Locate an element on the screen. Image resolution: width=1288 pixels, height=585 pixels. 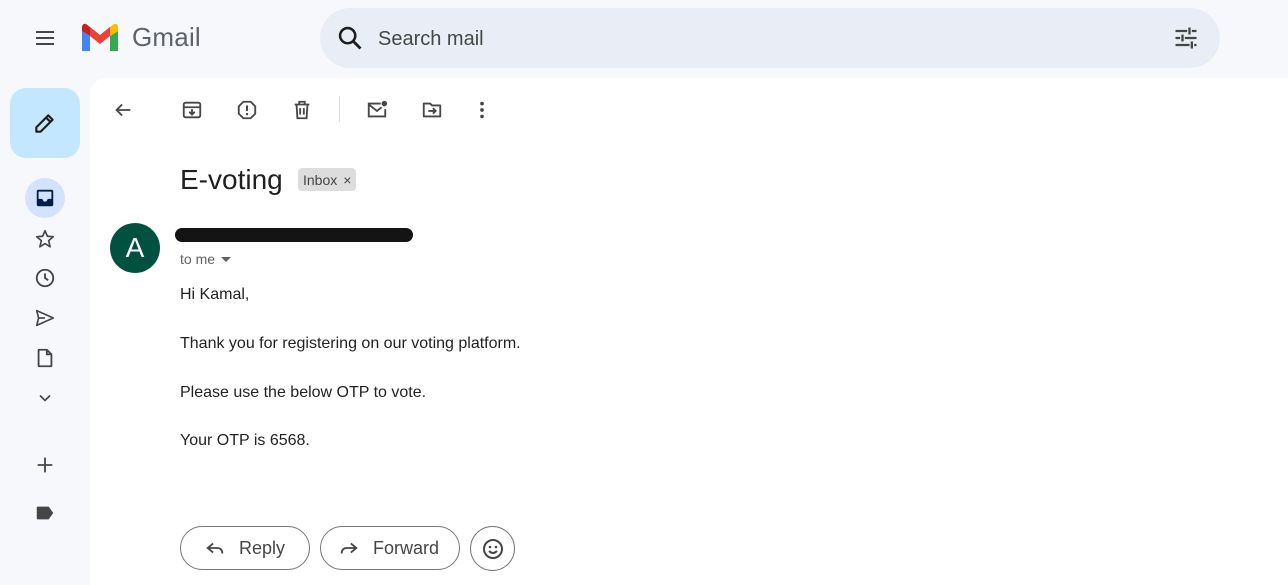
search-input is located at coordinates (768, 39).